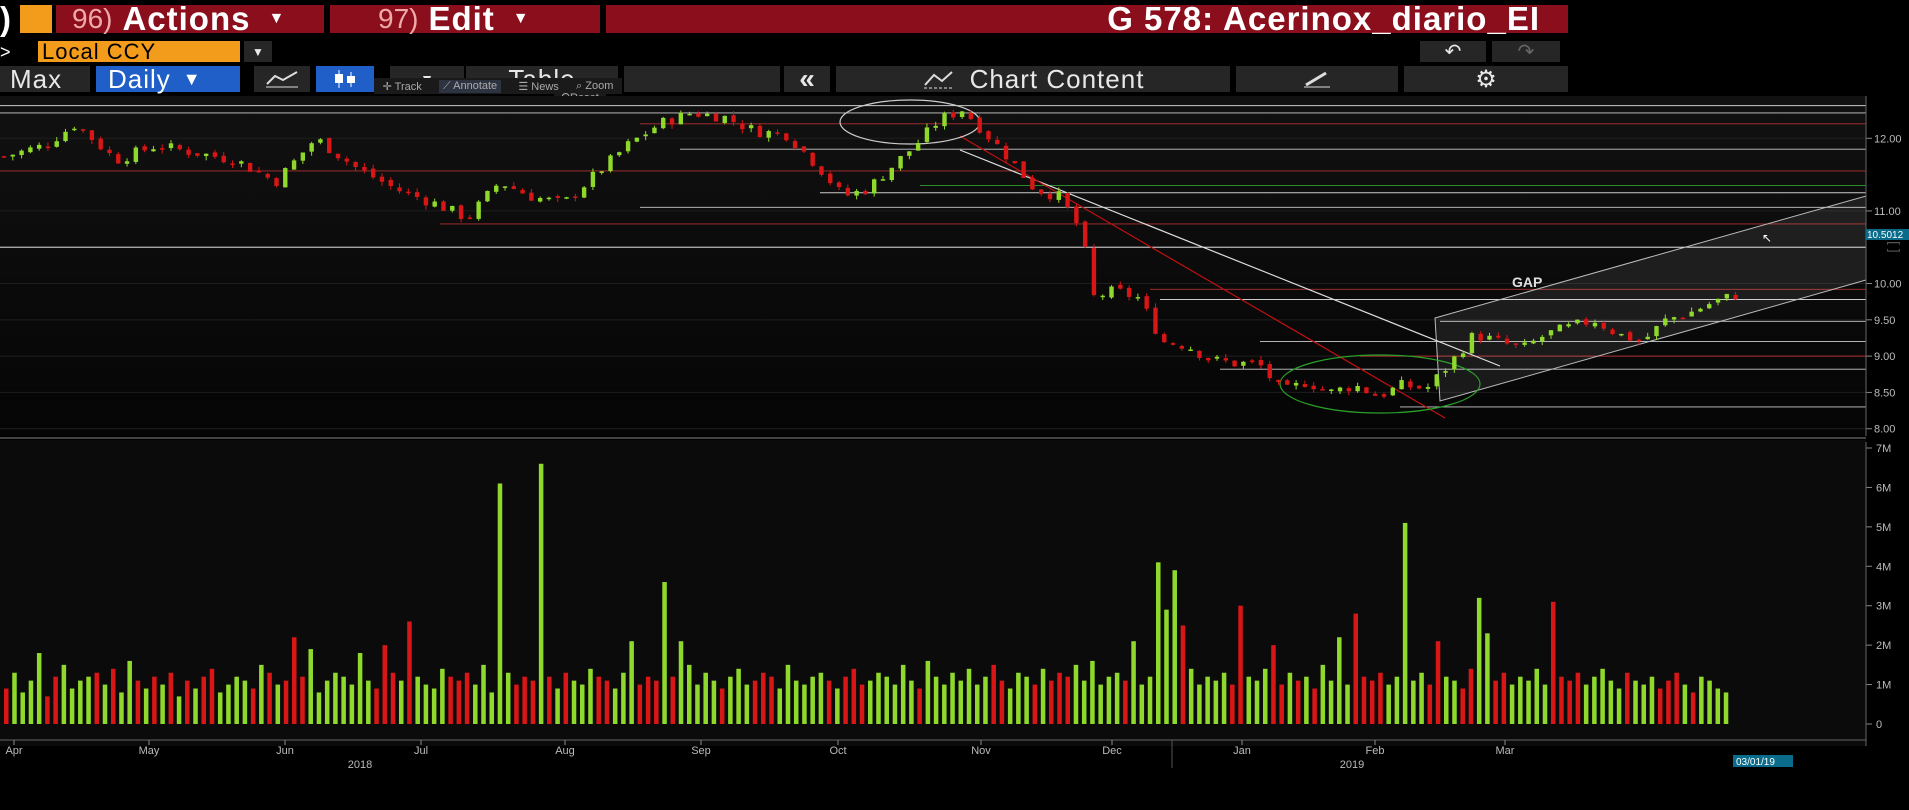  What do you see at coordinates (1878, 594) in the screenshot?
I see `volume-axis: 7M 6M 5M 4M 3M 2M 1M 0` at bounding box center [1878, 594].